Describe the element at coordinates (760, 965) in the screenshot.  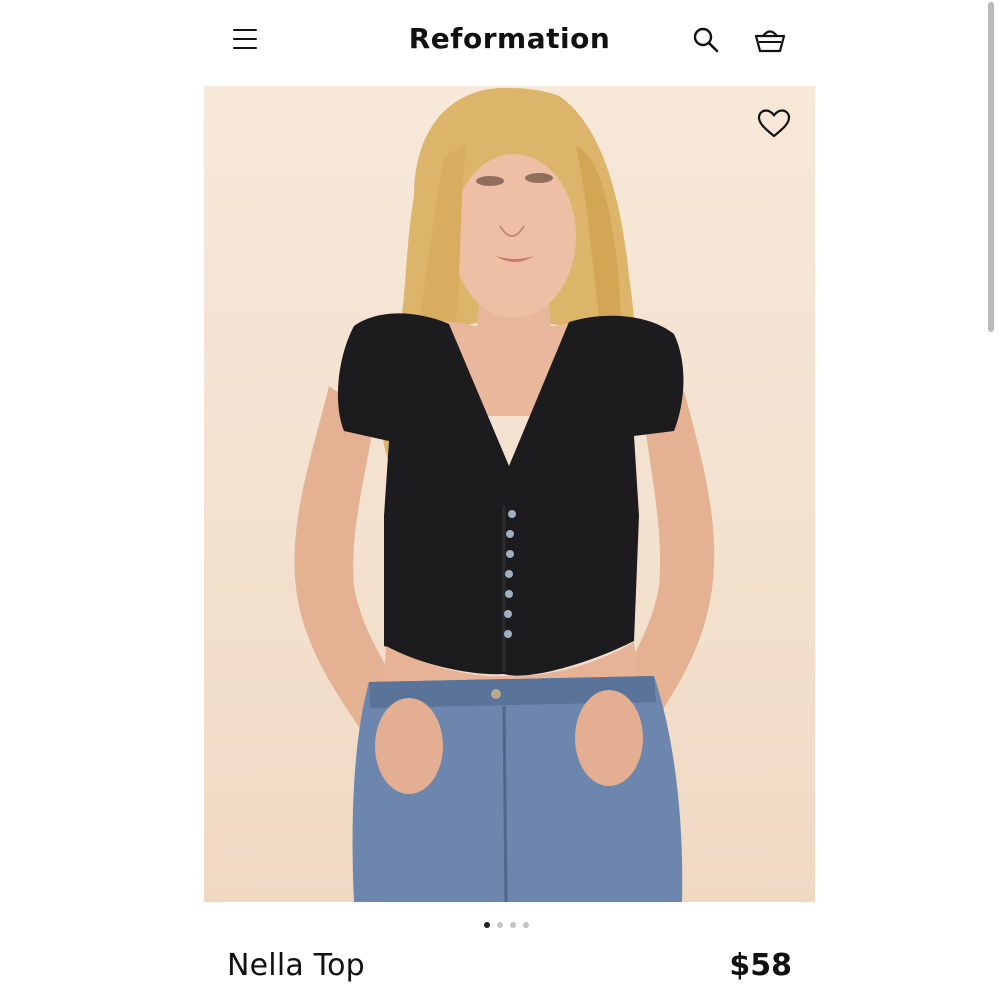
I see `product-price: $58` at that location.